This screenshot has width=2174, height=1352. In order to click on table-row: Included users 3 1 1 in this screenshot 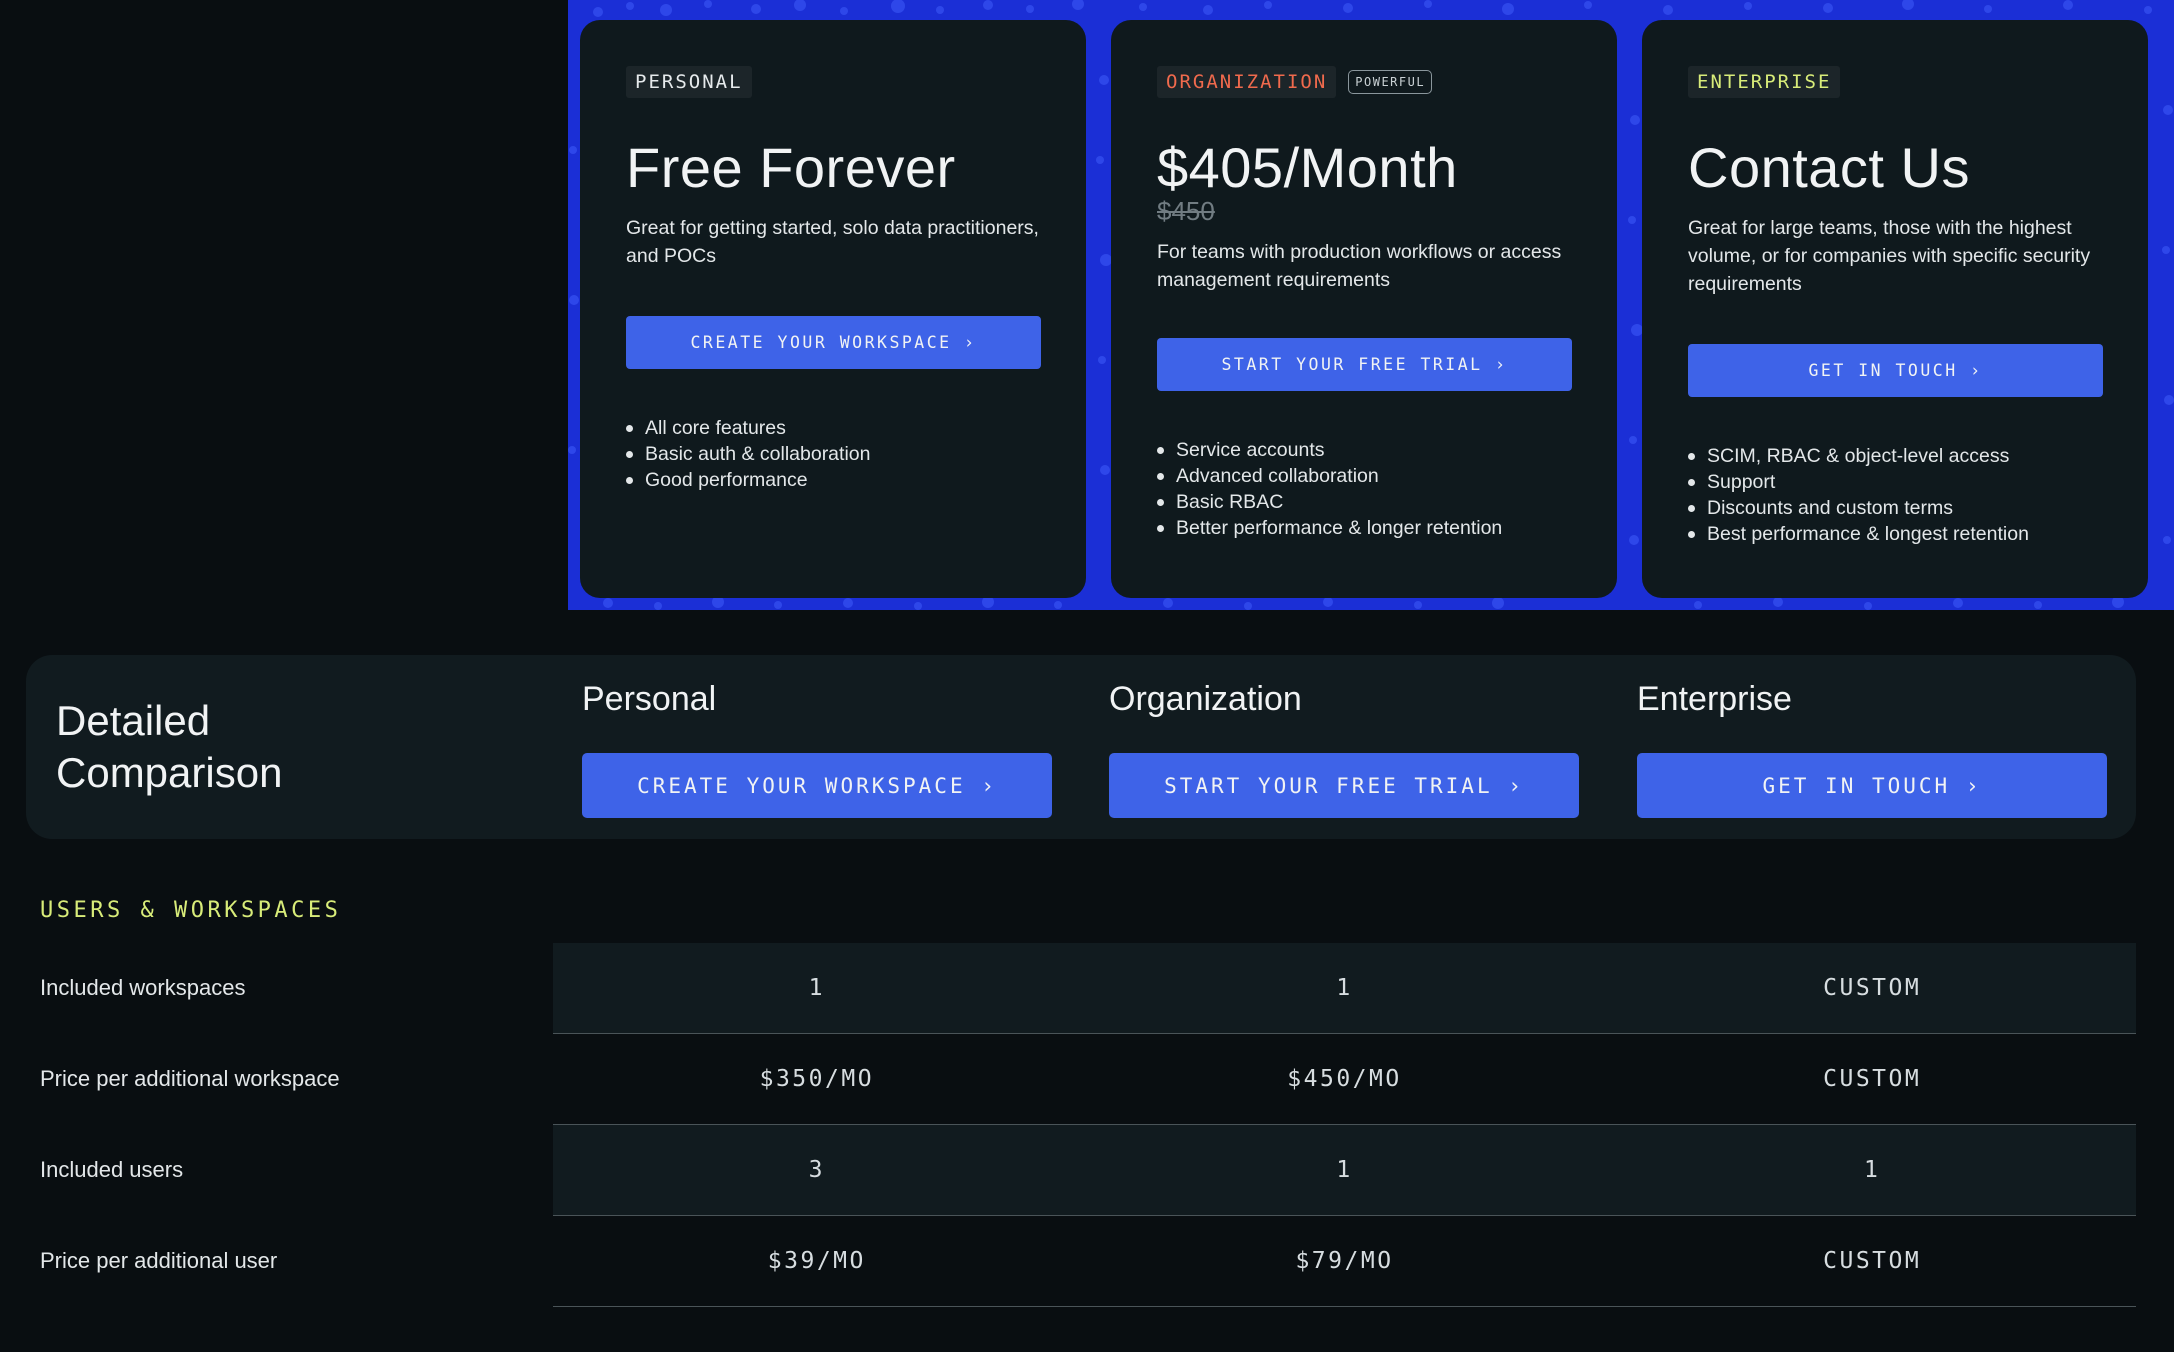, I will do `click(1087, 1170)`.